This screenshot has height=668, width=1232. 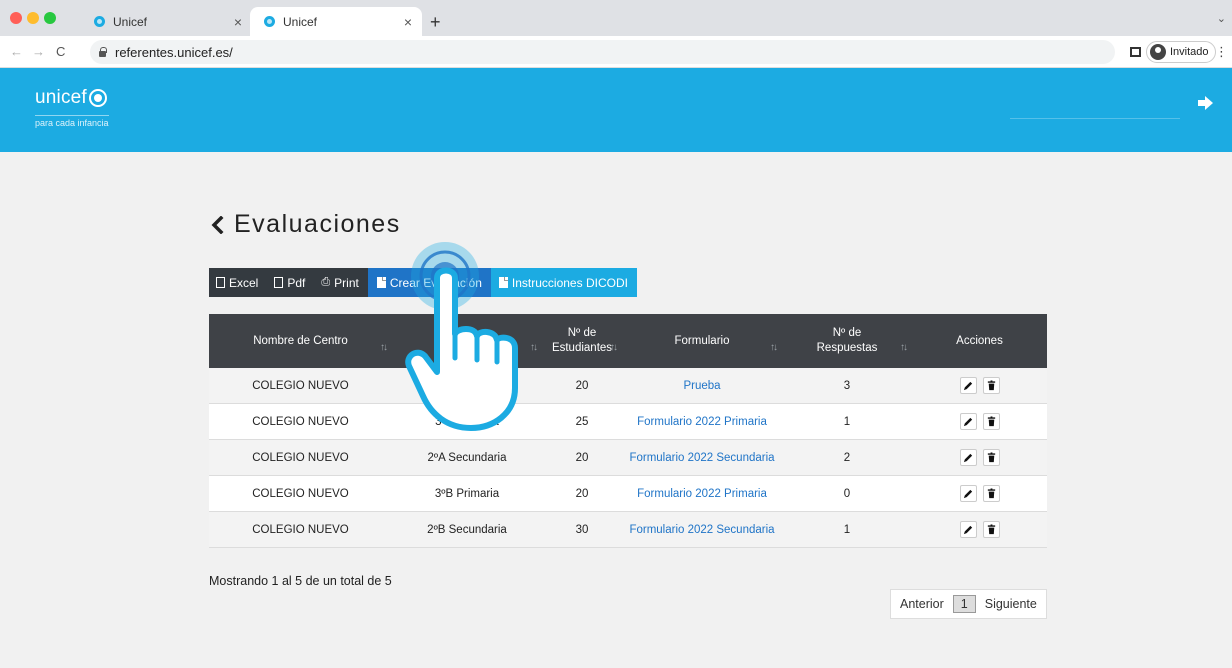 I want to click on header-formulario: Formulario ↑↓, so click(x=702, y=341).